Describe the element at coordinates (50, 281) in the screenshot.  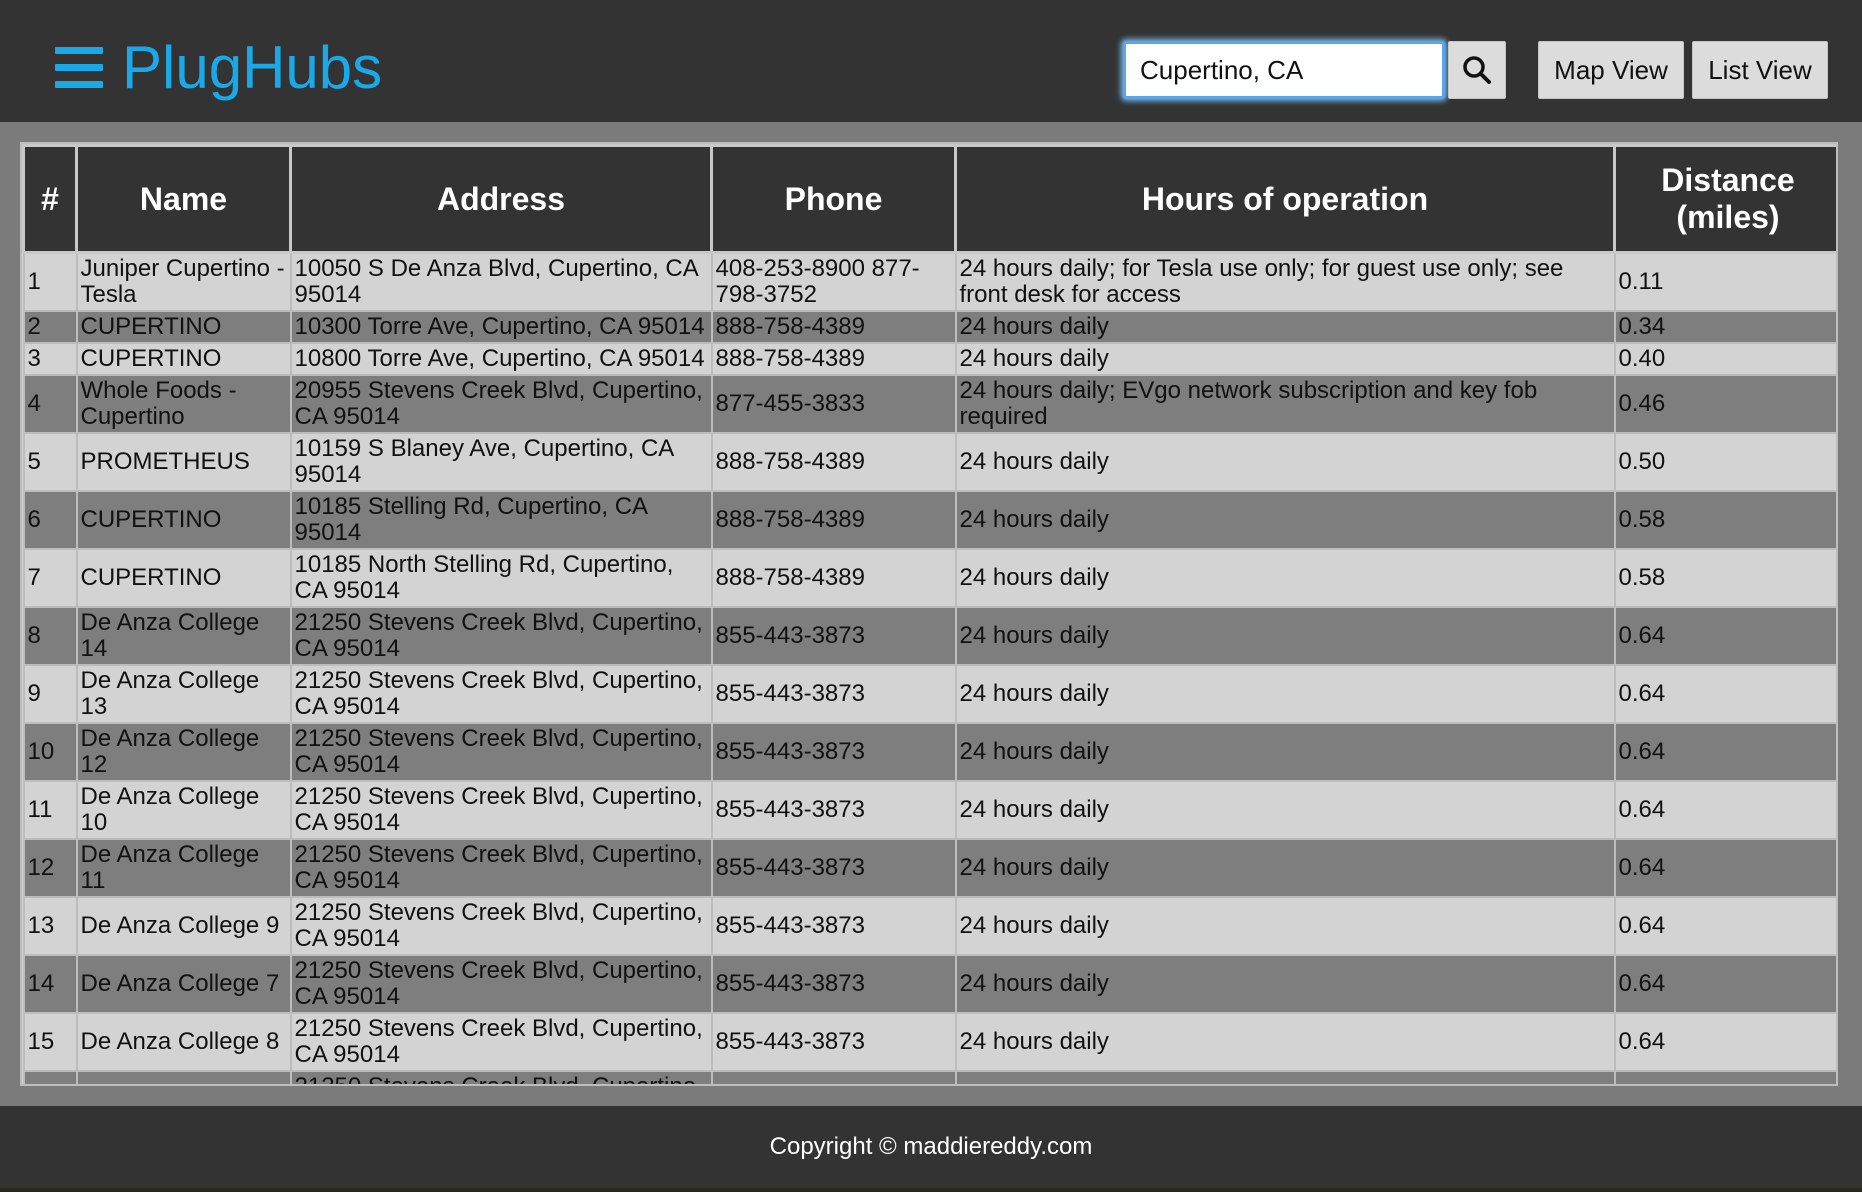
I see `cell-number: 1` at that location.